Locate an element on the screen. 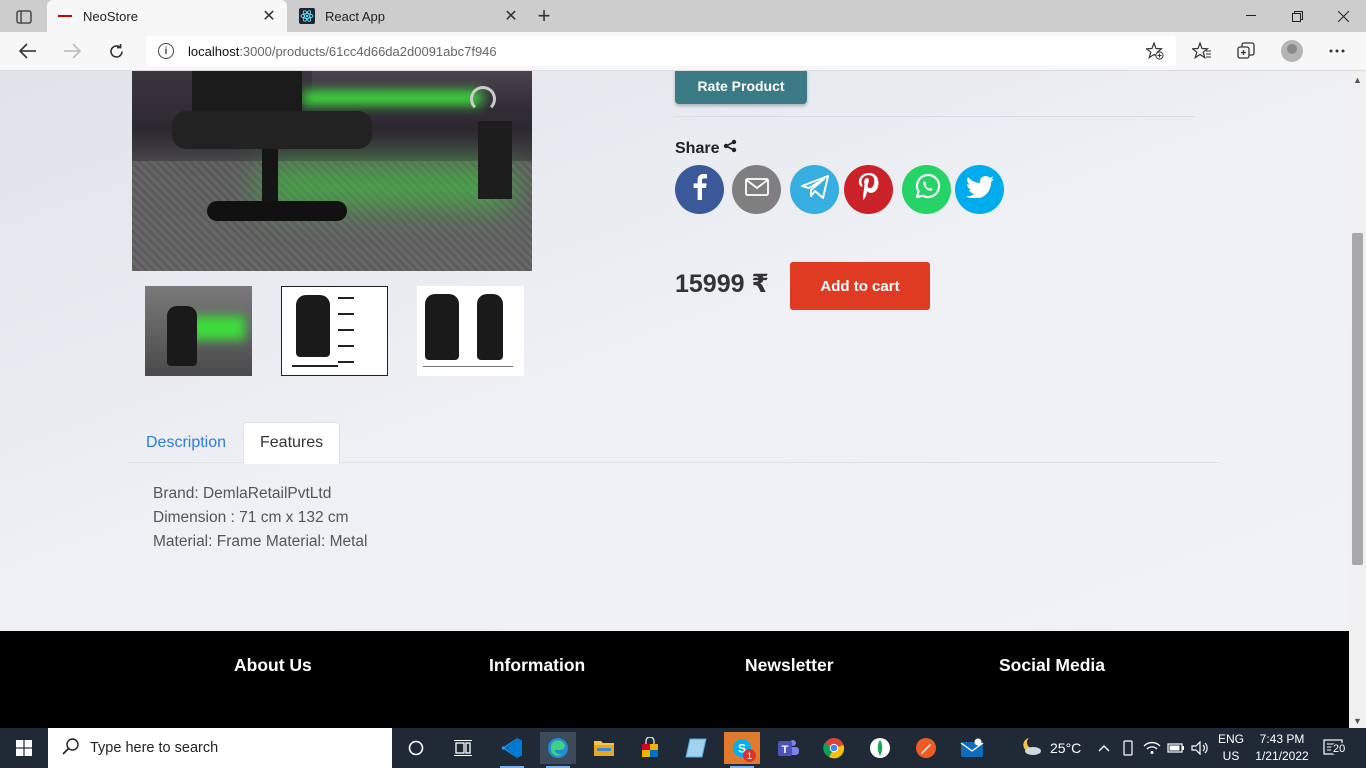 Image resolution: width=1366 pixels, height=768 pixels. language-label: ENG is located at coordinates (1230, 739).